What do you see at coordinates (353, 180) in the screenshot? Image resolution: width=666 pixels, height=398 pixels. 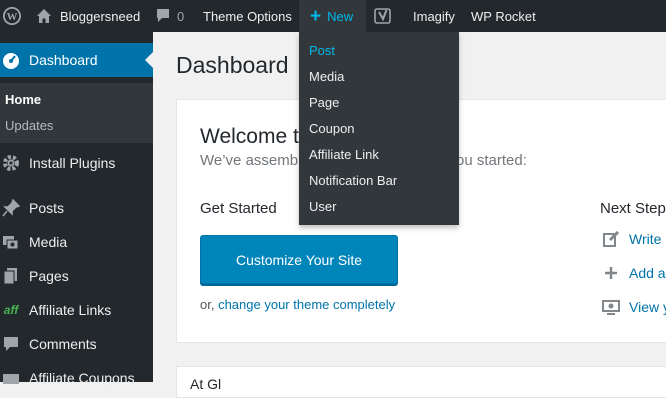 I see `new-menu-item-notification-bar: Notification Bar` at bounding box center [353, 180].